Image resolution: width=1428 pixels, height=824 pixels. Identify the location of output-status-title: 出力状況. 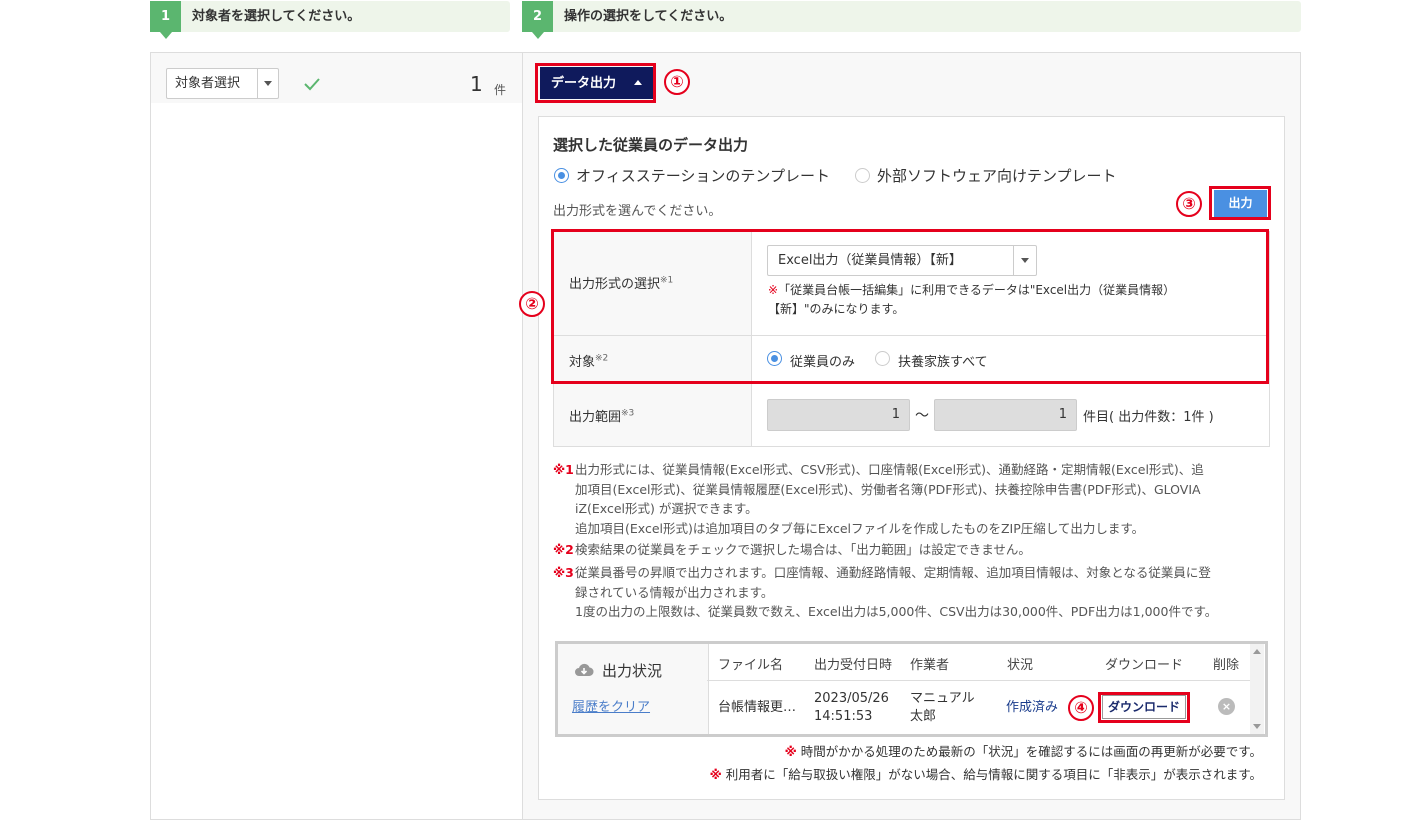
(632, 671).